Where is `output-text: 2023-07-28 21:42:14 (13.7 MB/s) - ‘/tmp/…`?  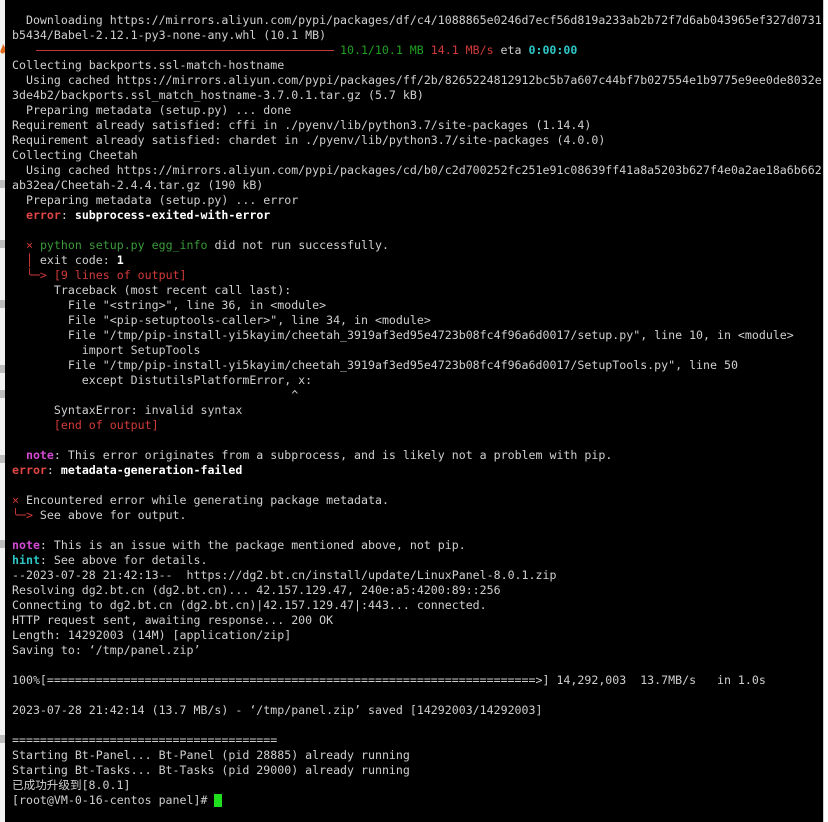 output-text: 2023-07-28 21:42:14 (13.7 MB/s) - ‘/tmp/… is located at coordinates (277, 710).